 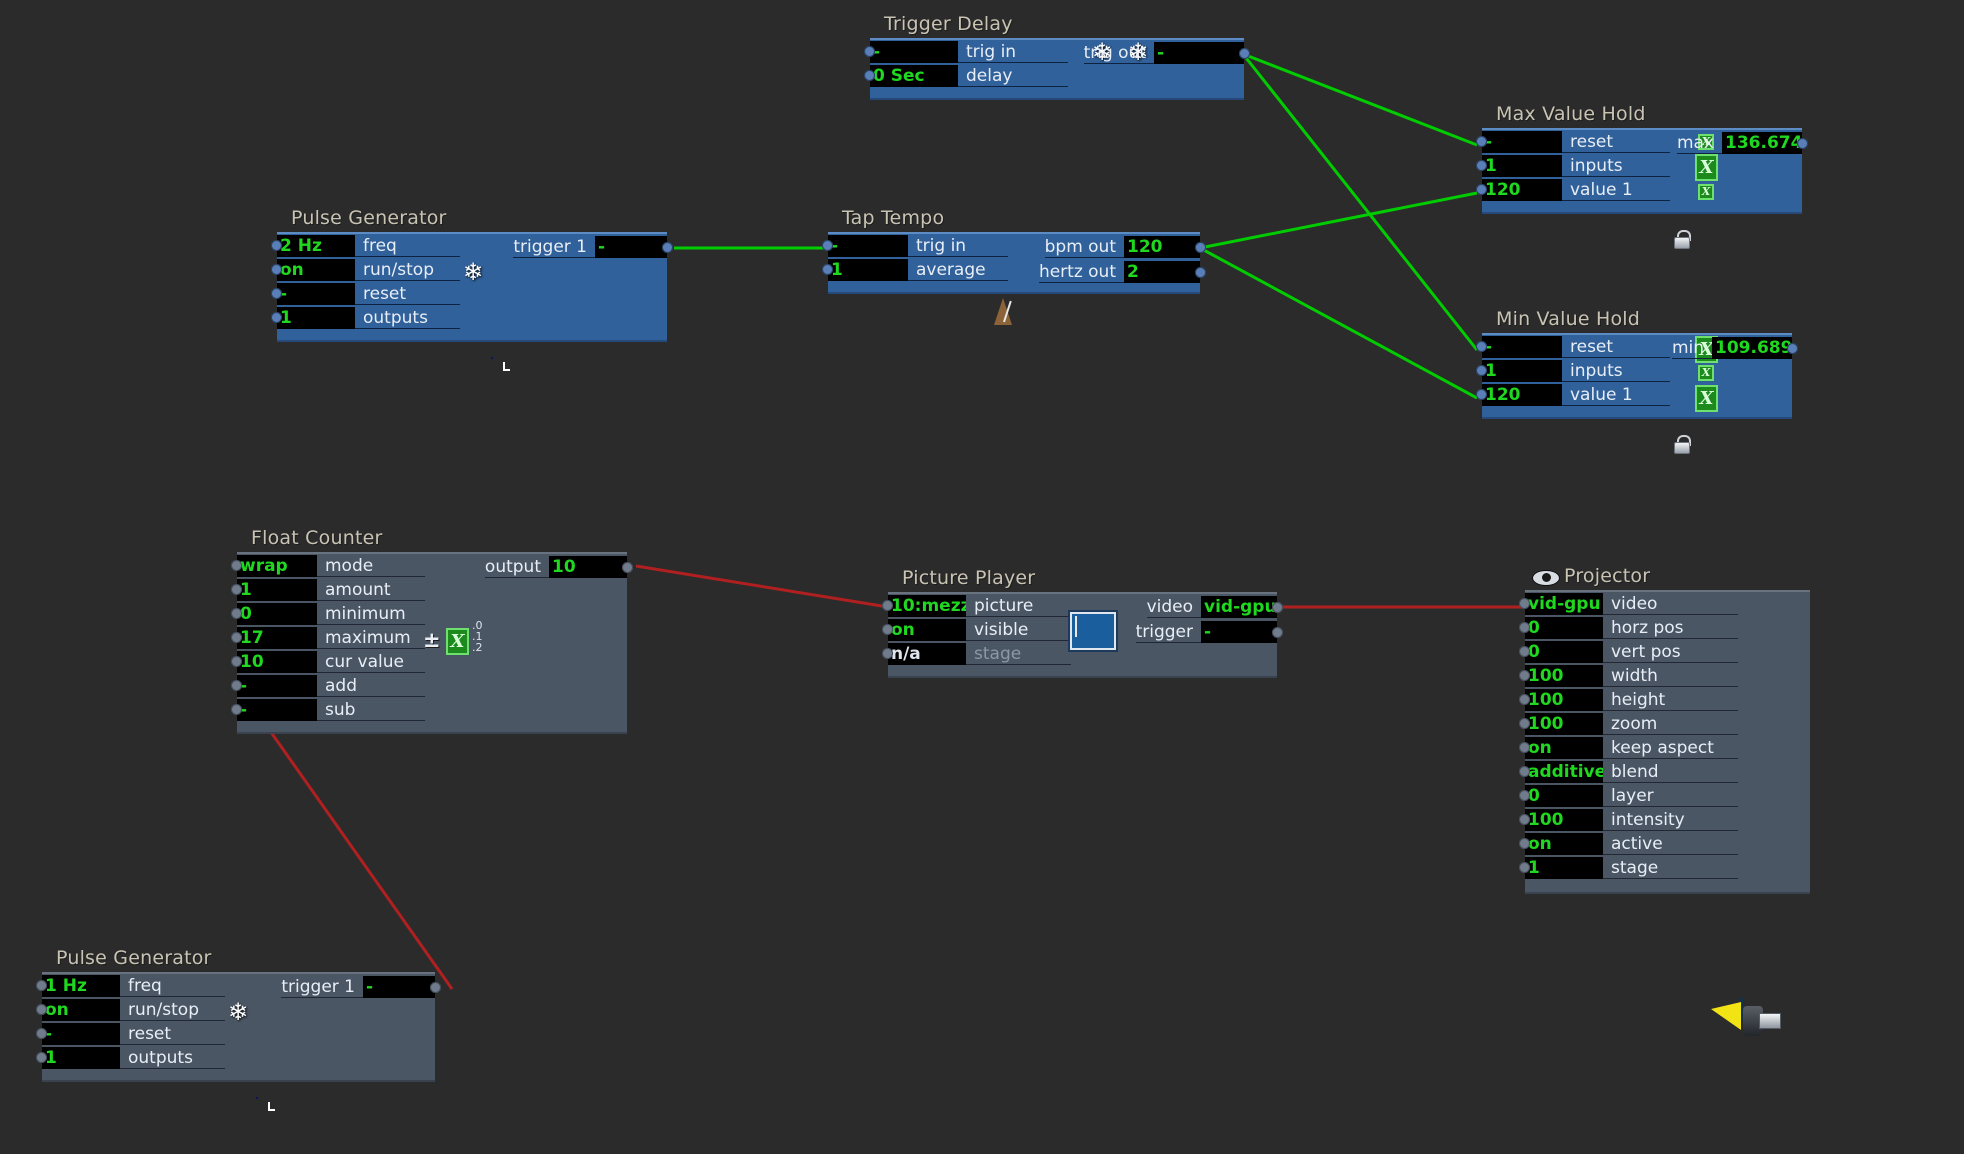 I want to click on node-body: - trig in 0 Sec delay ❄ ❄ trig out -, so click(x=1057, y=69).